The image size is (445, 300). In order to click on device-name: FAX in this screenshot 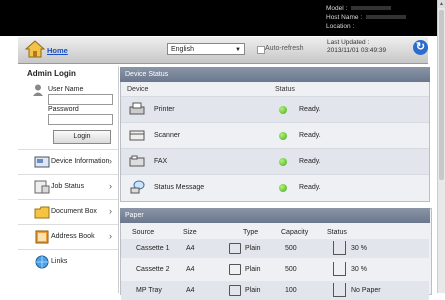, I will do `click(161, 161)`.